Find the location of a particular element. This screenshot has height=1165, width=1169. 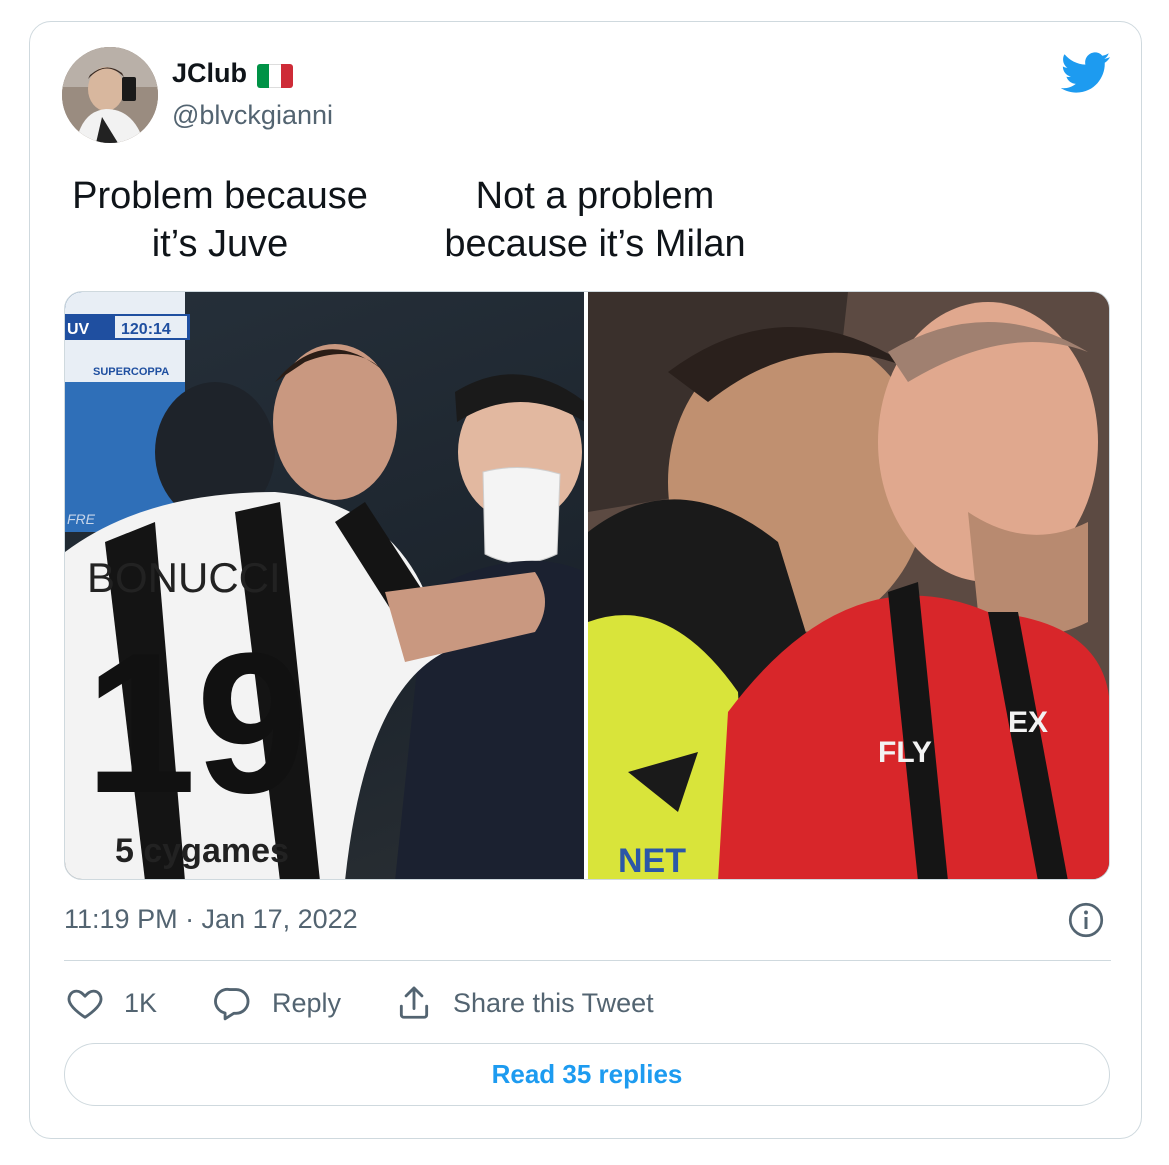

heart-icon is located at coordinates (85, 1004).